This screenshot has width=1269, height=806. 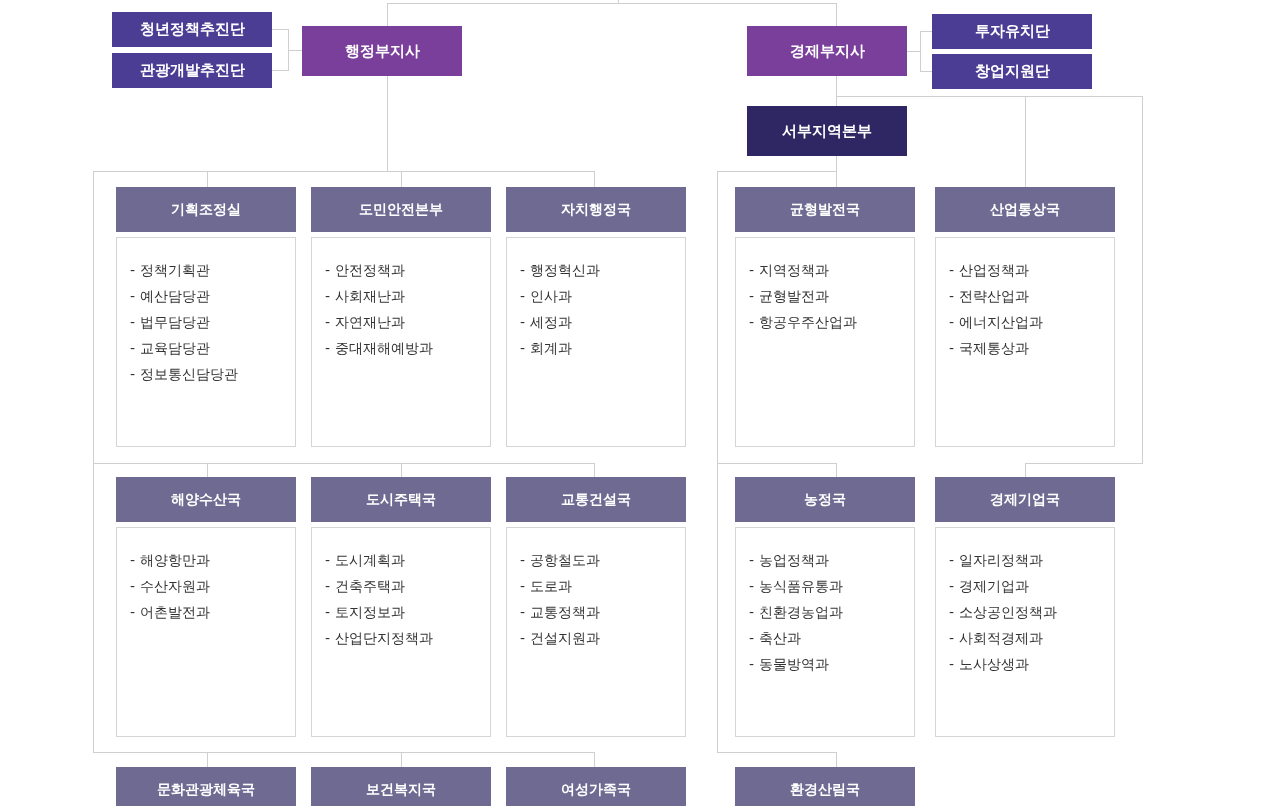 I want to click on division-item: - 회계과, so click(x=546, y=348).